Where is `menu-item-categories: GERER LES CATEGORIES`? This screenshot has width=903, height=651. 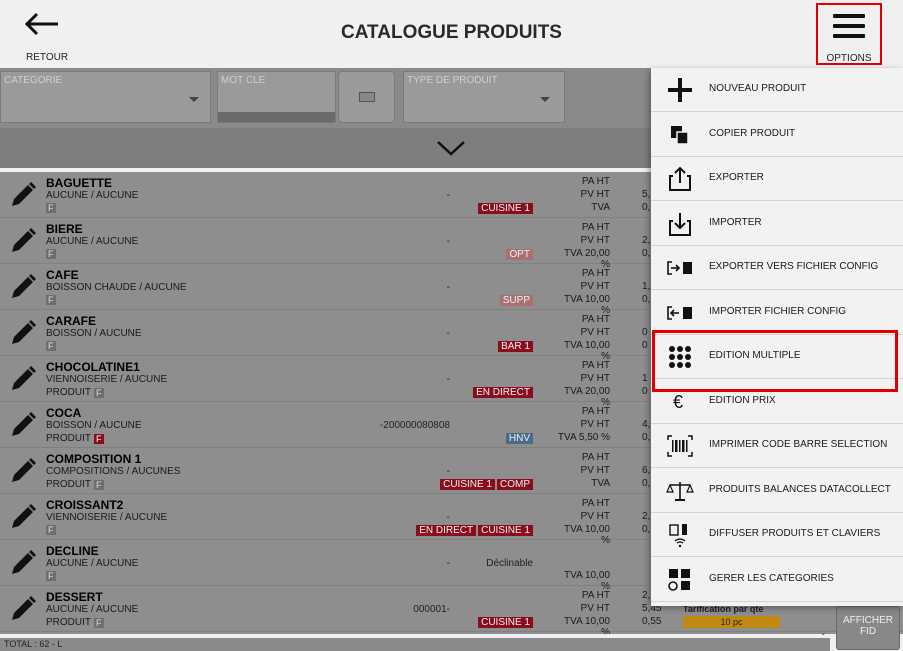 menu-item-categories: GERER LES CATEGORIES is located at coordinates (777, 580).